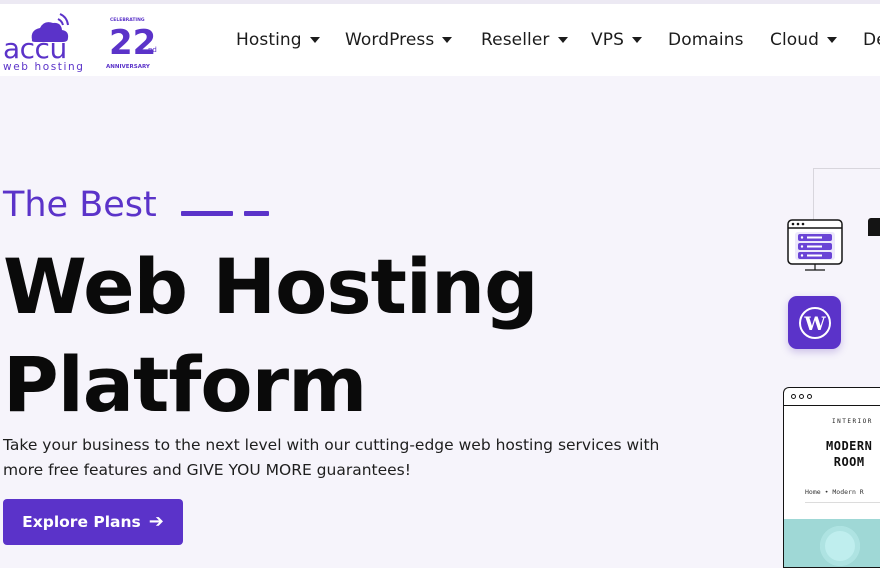 Image resolution: width=880 pixels, height=568 pixels. Describe the element at coordinates (256, 213) in the screenshot. I see `accent-dash-short` at that location.